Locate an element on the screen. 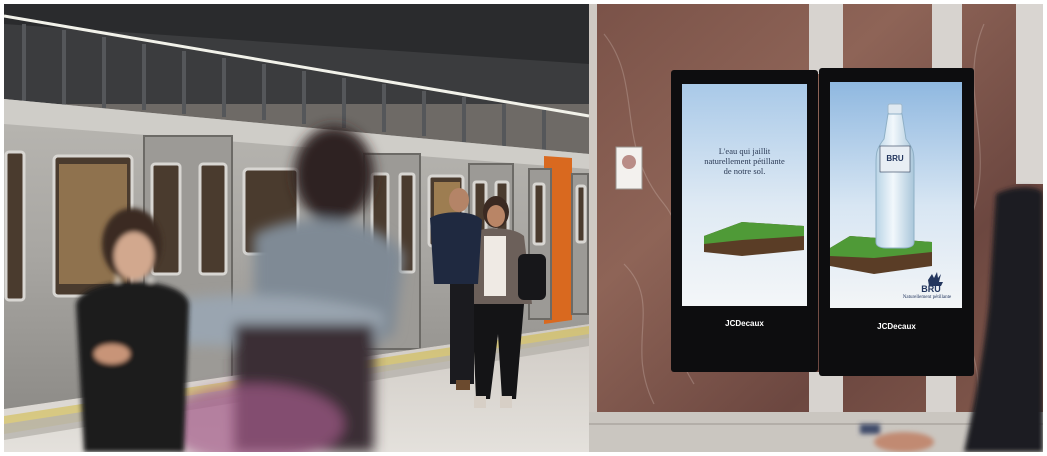 The width and height of the screenshot is (1047, 456). tagline-line-3: de notre sol. is located at coordinates (744, 171).